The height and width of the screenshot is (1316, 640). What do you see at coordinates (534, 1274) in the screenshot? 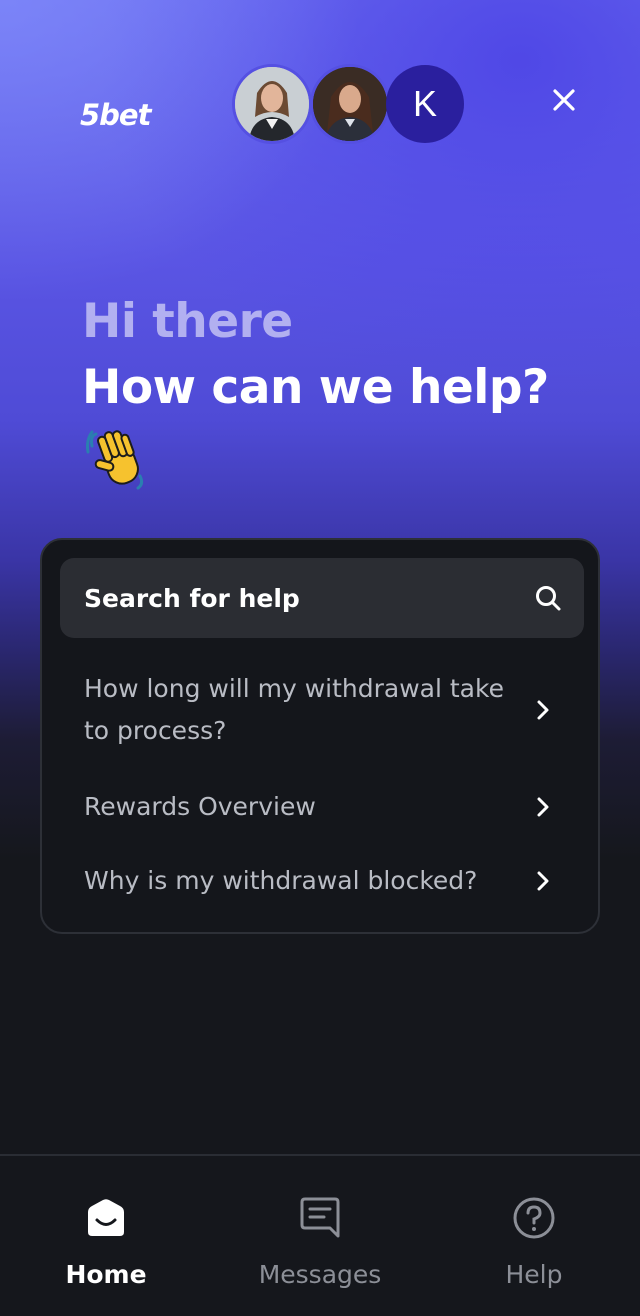
I see `nav-help-label: Help` at bounding box center [534, 1274].